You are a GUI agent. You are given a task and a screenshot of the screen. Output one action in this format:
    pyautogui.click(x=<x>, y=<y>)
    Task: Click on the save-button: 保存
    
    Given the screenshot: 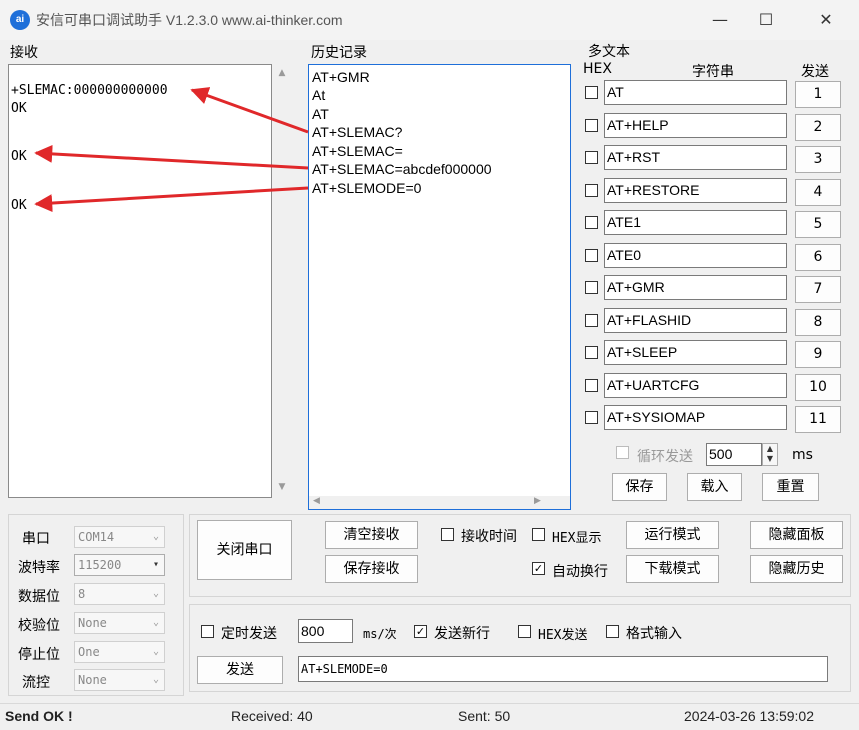 What is the action you would take?
    pyautogui.click(x=639, y=487)
    